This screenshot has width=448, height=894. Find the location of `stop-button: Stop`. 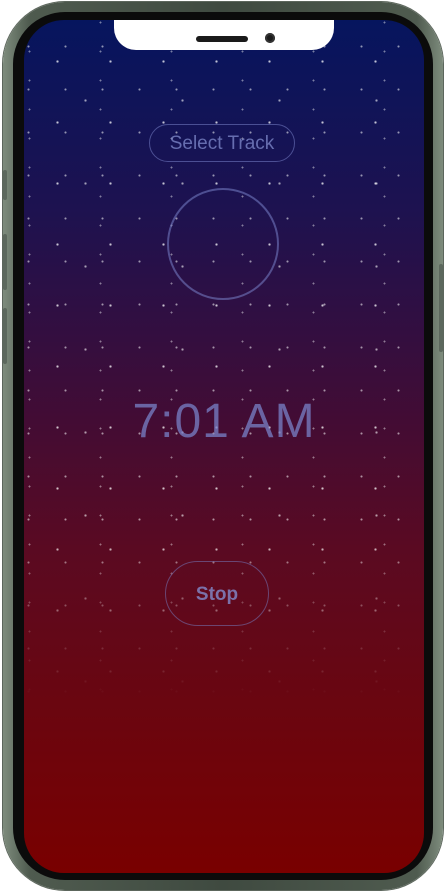

stop-button: Stop is located at coordinates (217, 593).